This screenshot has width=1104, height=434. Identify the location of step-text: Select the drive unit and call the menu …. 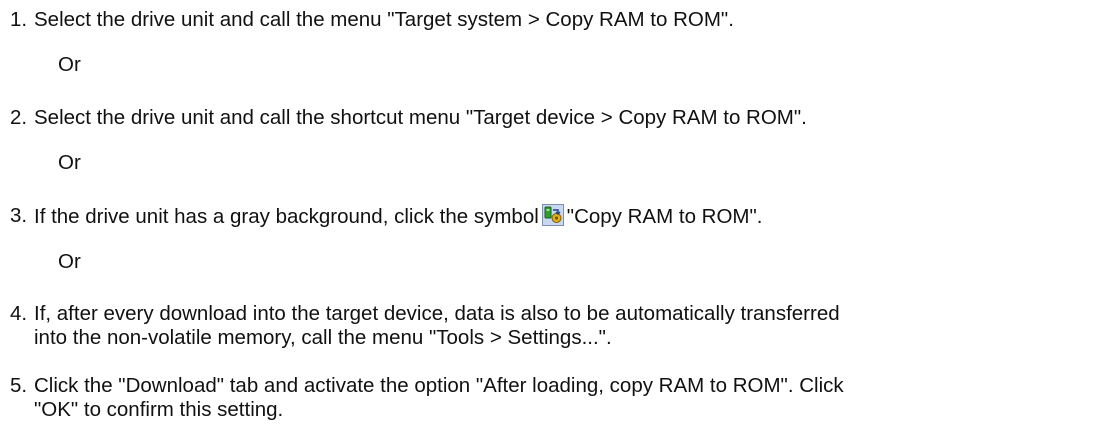
(384, 19).